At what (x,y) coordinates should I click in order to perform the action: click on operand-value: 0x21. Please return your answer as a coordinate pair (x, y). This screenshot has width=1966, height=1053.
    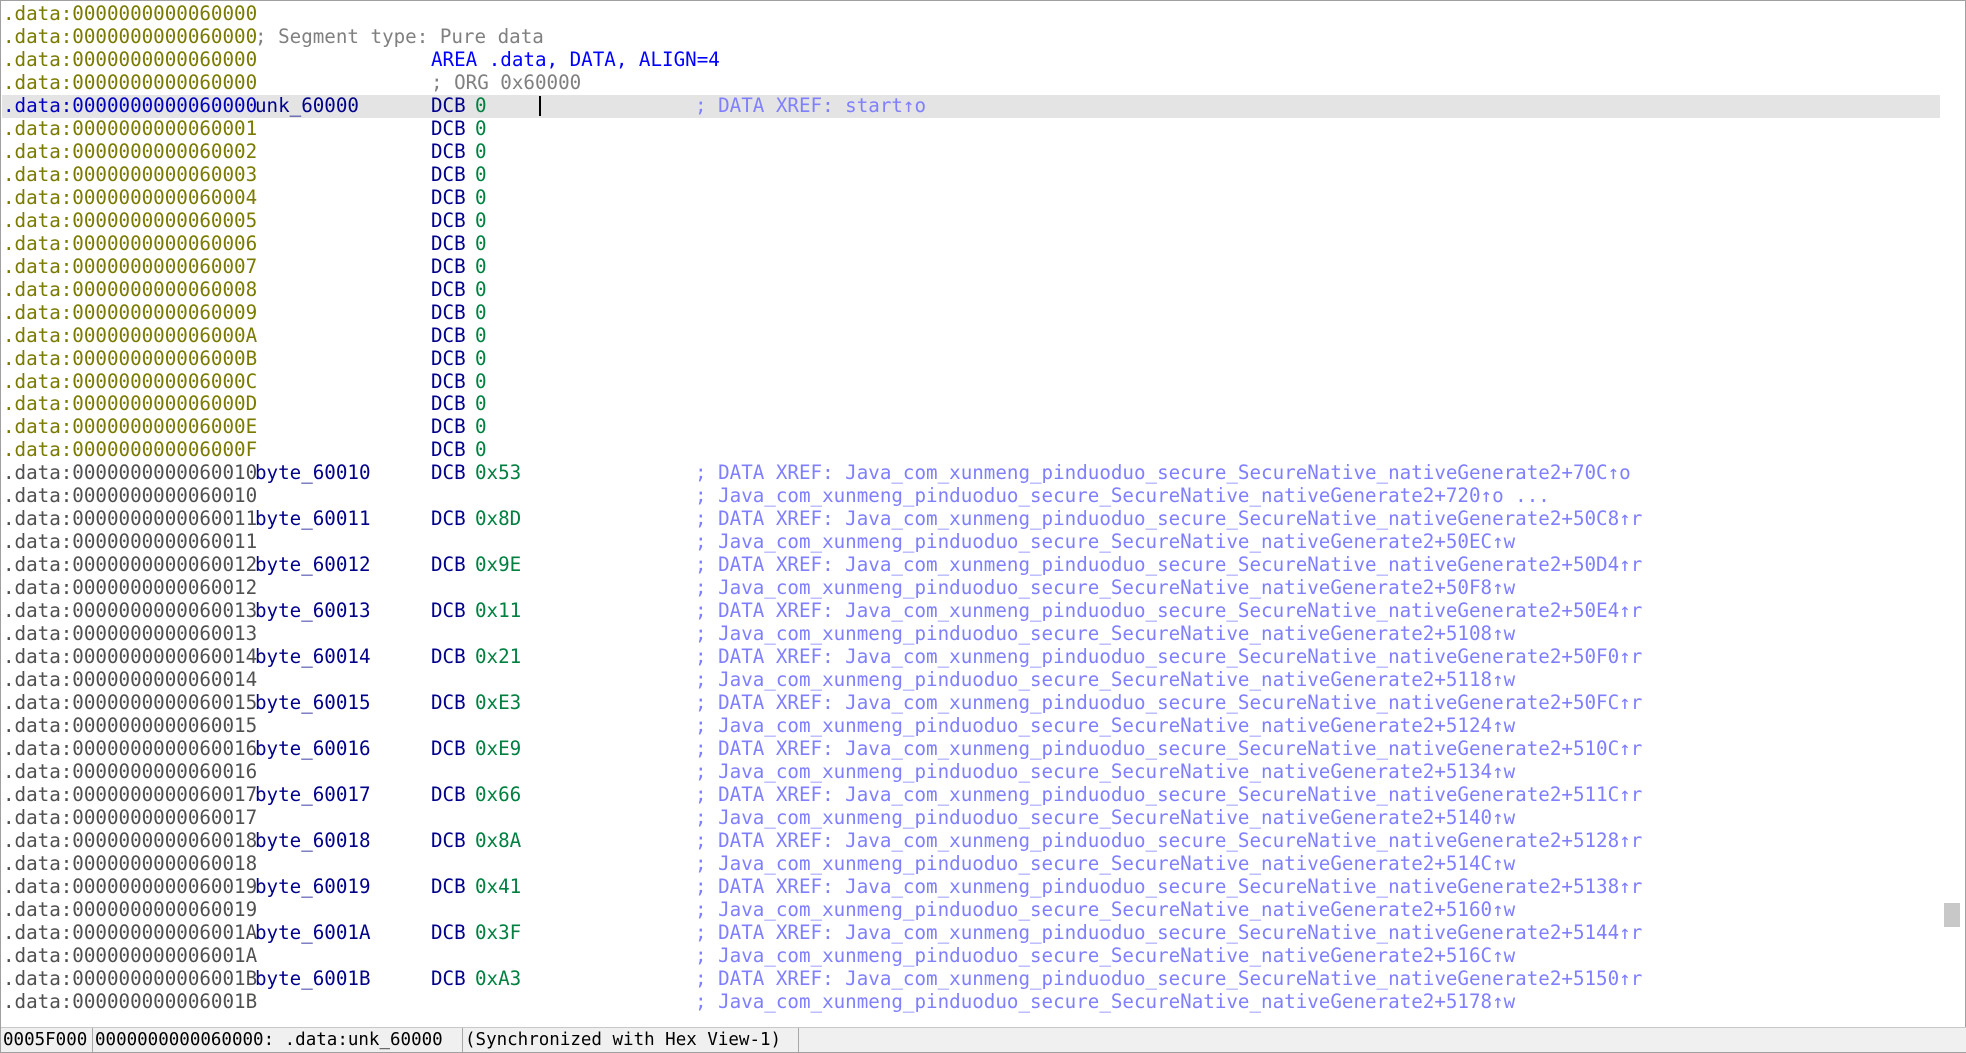
    Looking at the image, I should click on (498, 657).